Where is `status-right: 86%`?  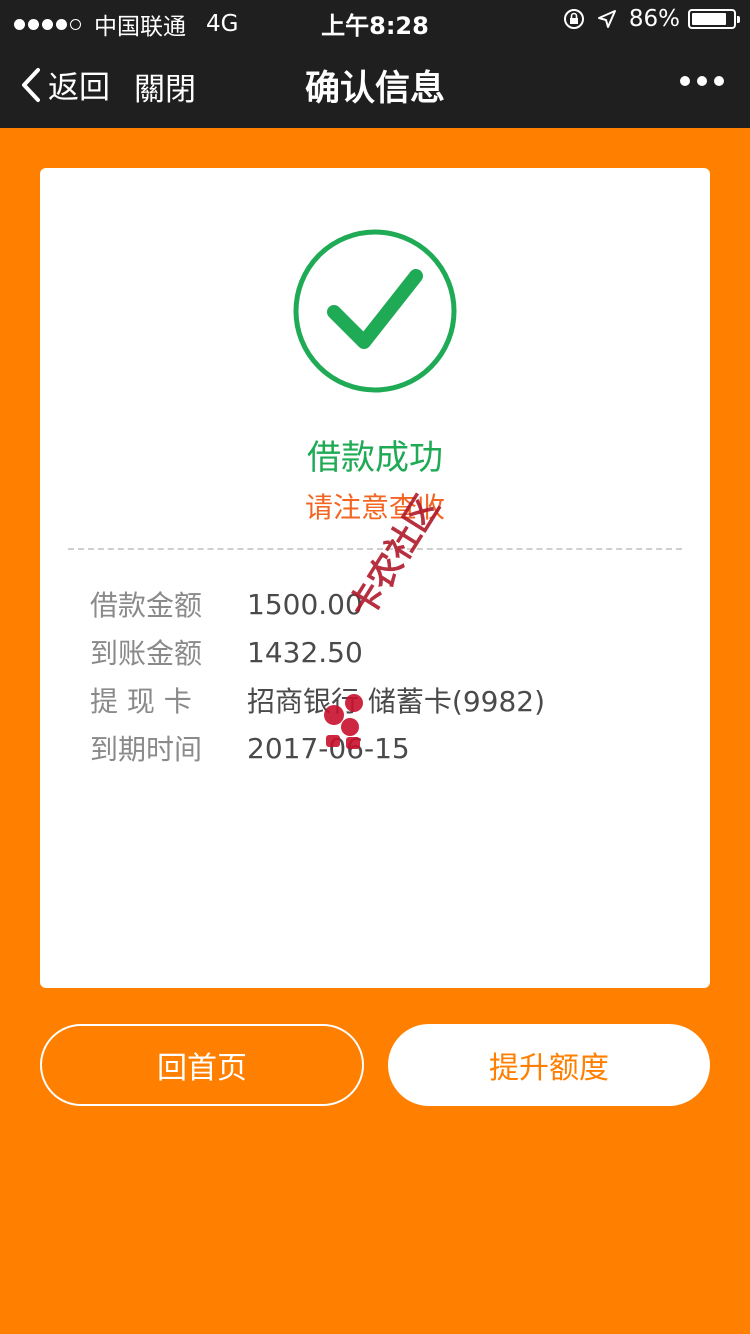
status-right: 86% is located at coordinates (651, 19).